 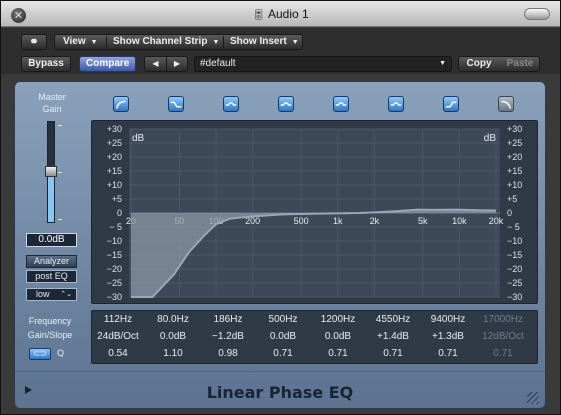 What do you see at coordinates (228, 319) in the screenshot?
I see `band-3-frequency-value: 186Hz` at bounding box center [228, 319].